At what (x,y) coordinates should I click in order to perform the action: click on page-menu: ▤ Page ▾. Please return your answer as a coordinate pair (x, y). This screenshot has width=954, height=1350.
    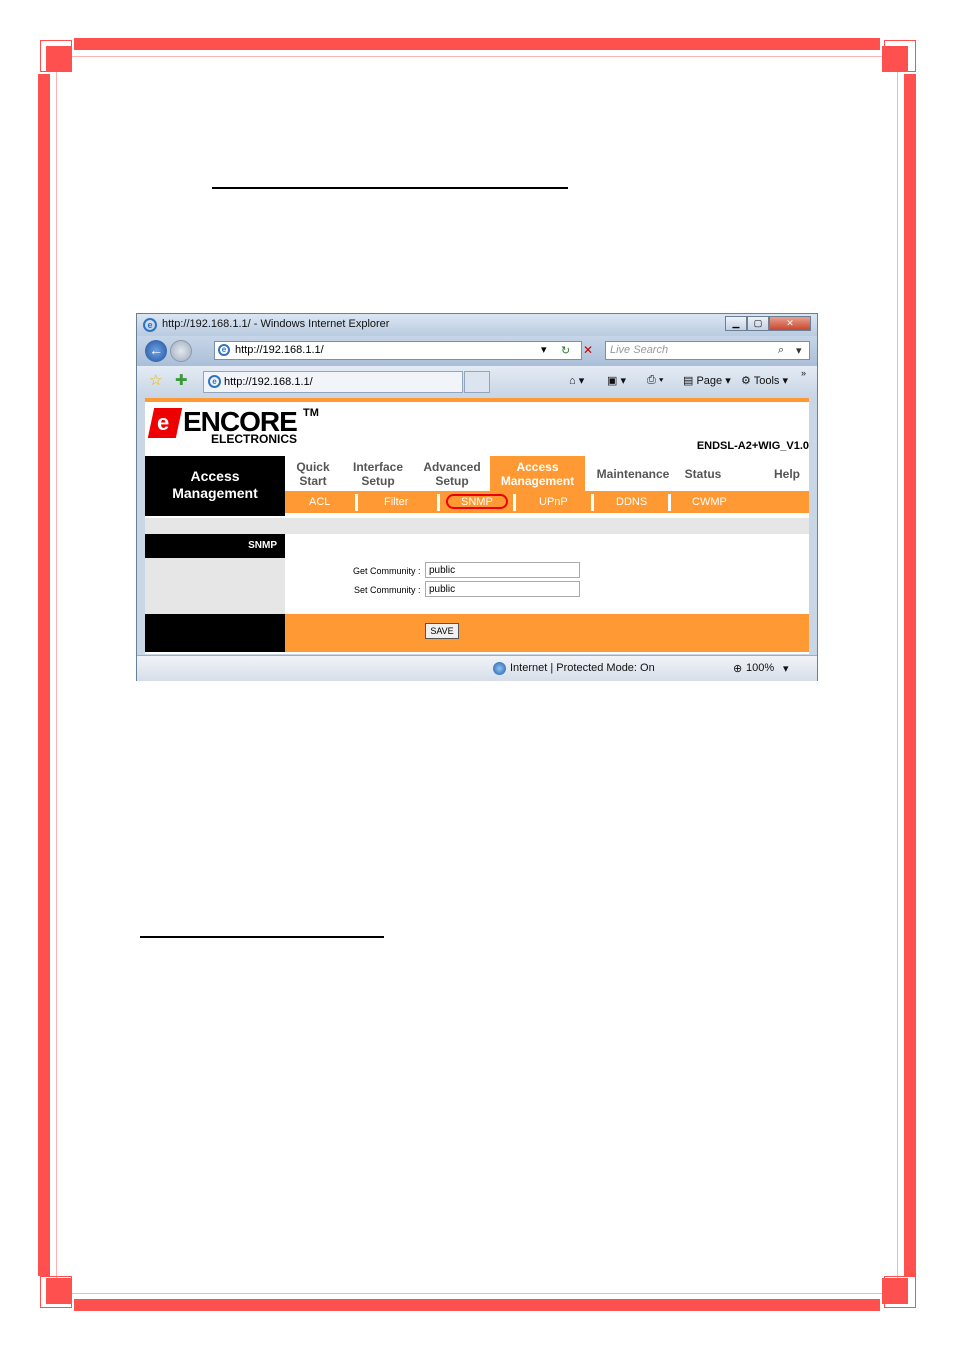
    Looking at the image, I should click on (707, 380).